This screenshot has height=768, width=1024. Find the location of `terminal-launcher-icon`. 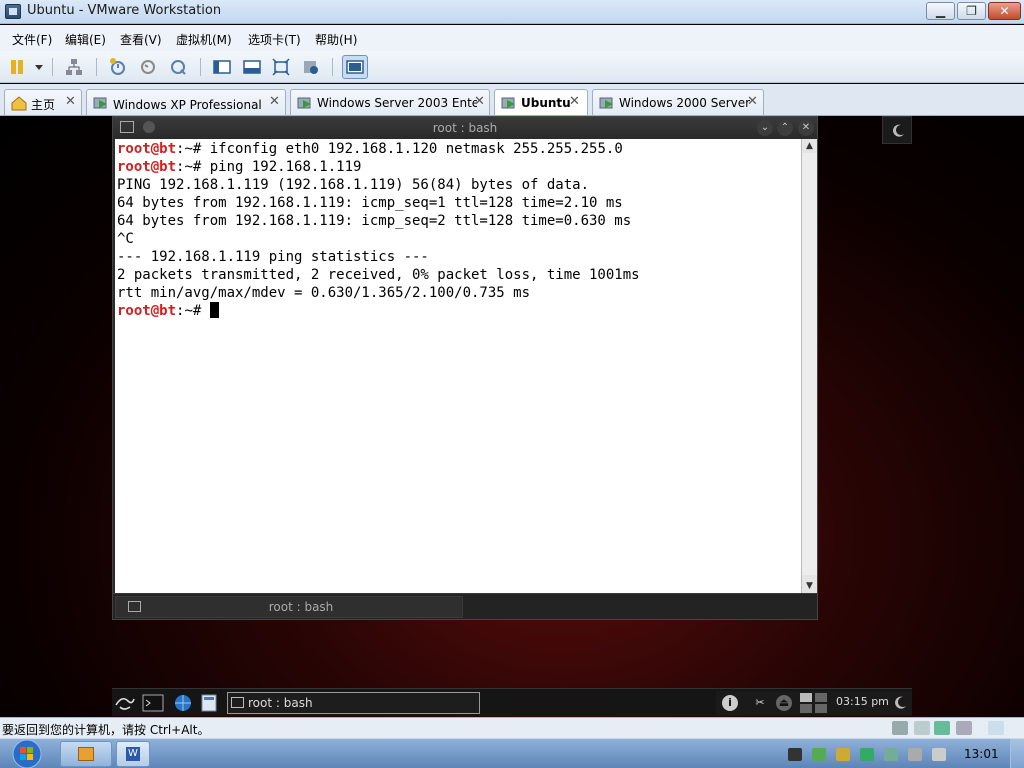

terminal-launcher-icon is located at coordinates (153, 703).